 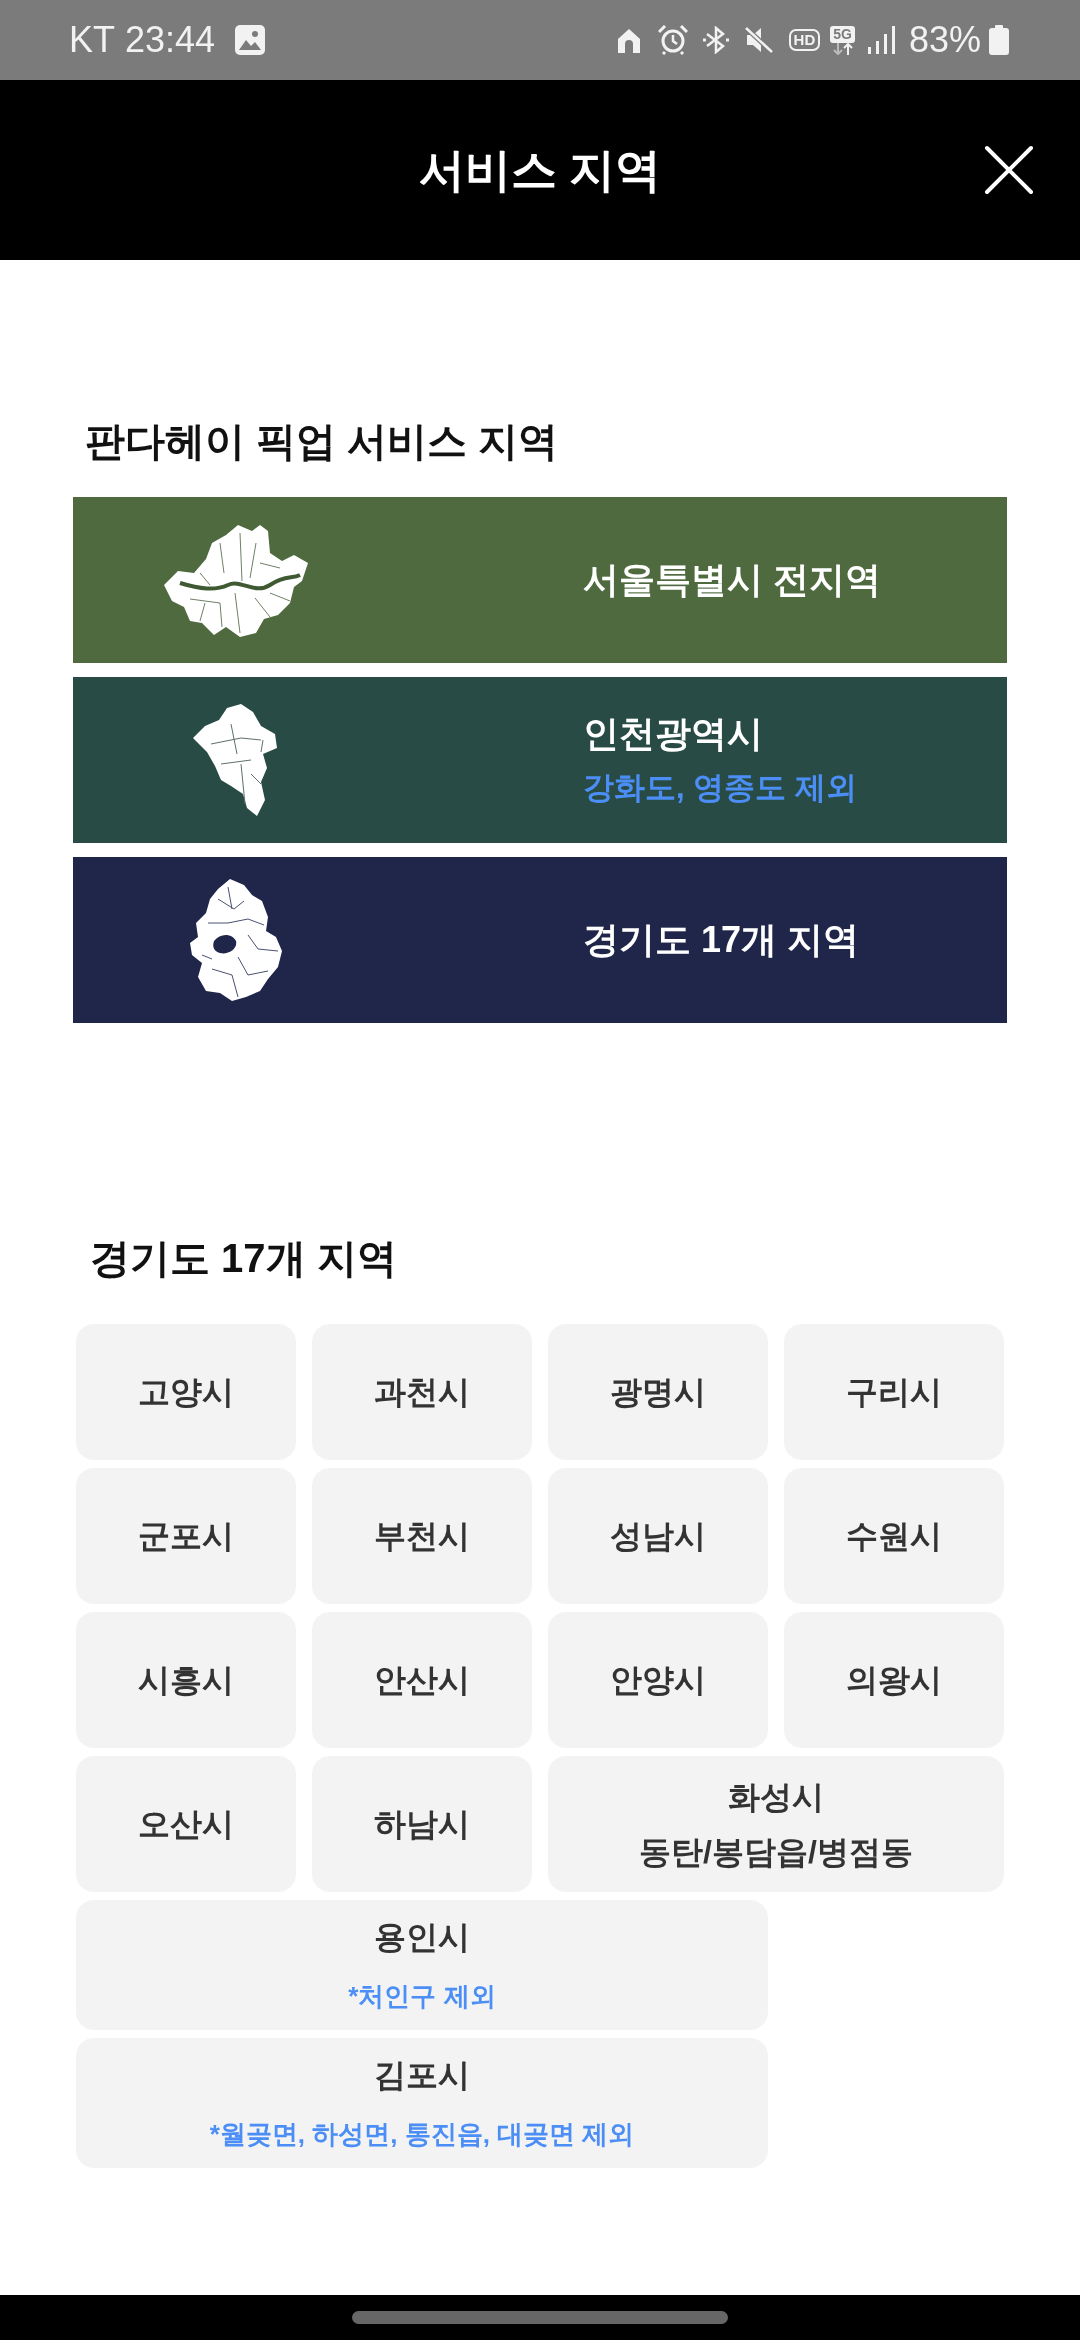 I want to click on service-area-text: 동탄/봉담읍/병점동, so click(x=776, y=1852).